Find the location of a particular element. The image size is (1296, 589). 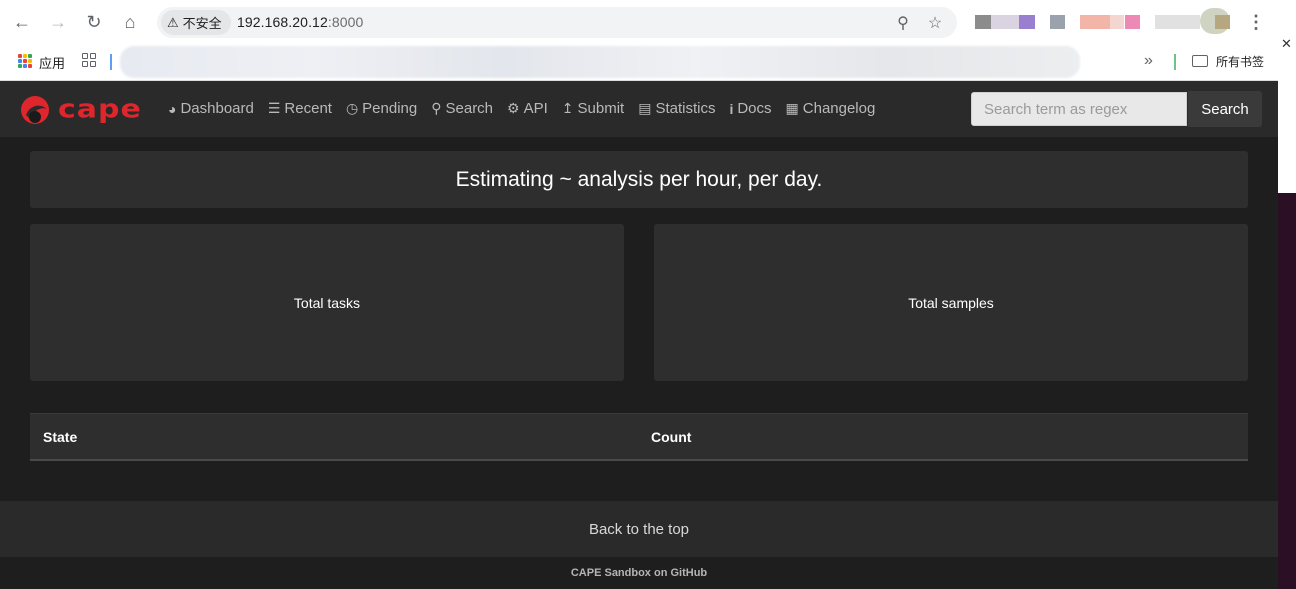

estimate-panel: Estimating ~ analysis per hour, per day. is located at coordinates (639, 179).